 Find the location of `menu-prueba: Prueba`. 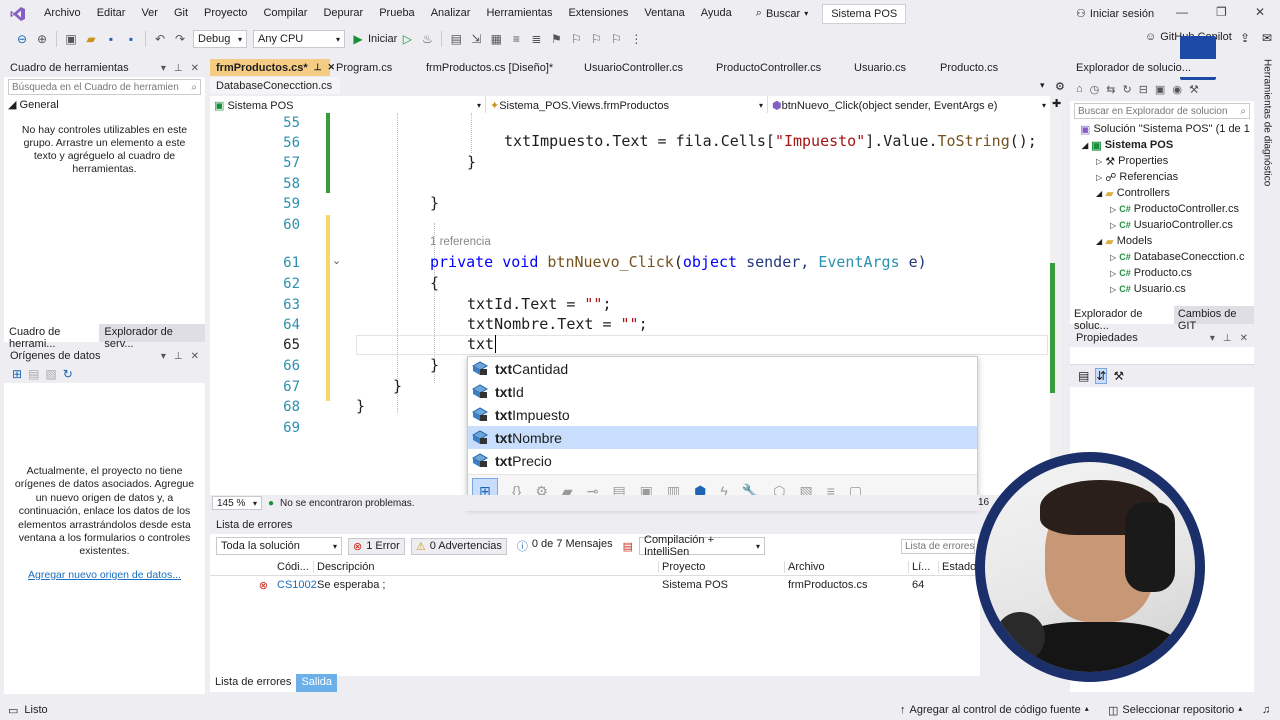

menu-prueba: Prueba is located at coordinates (396, 13).